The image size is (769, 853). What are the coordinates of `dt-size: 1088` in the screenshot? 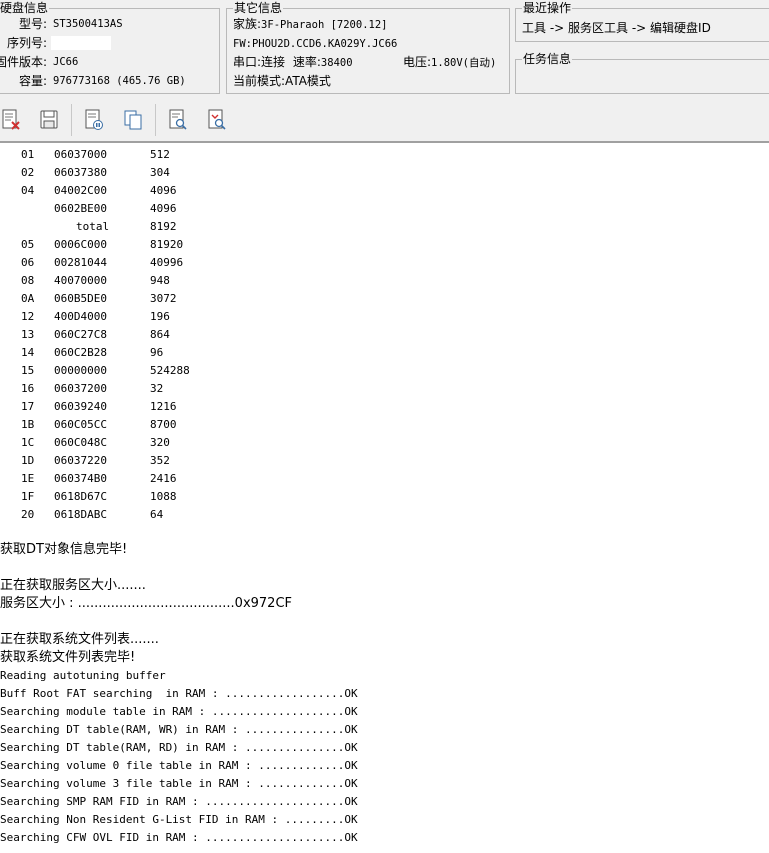 It's located at (163, 496).